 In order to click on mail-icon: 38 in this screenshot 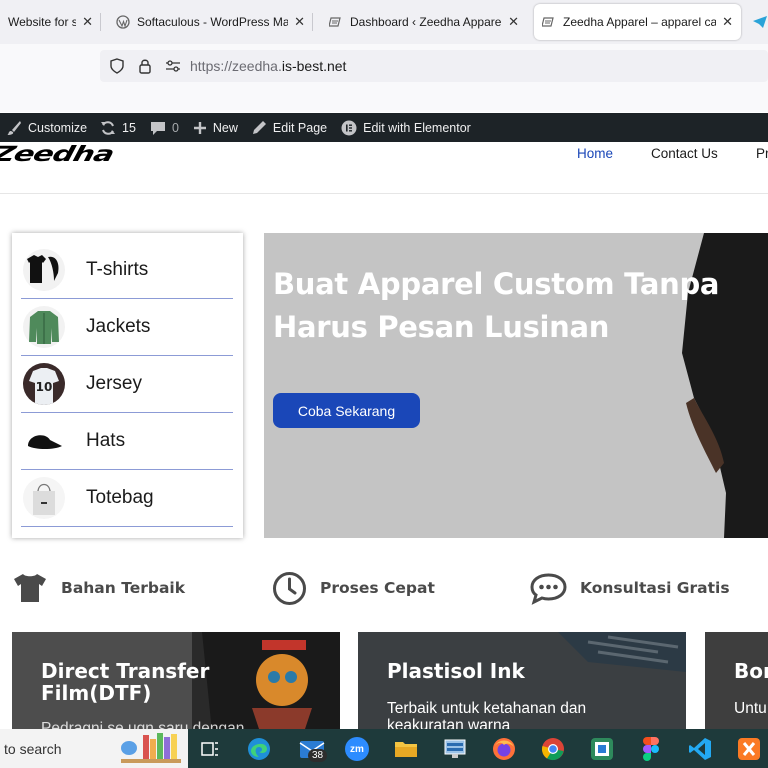, I will do `click(312, 749)`.